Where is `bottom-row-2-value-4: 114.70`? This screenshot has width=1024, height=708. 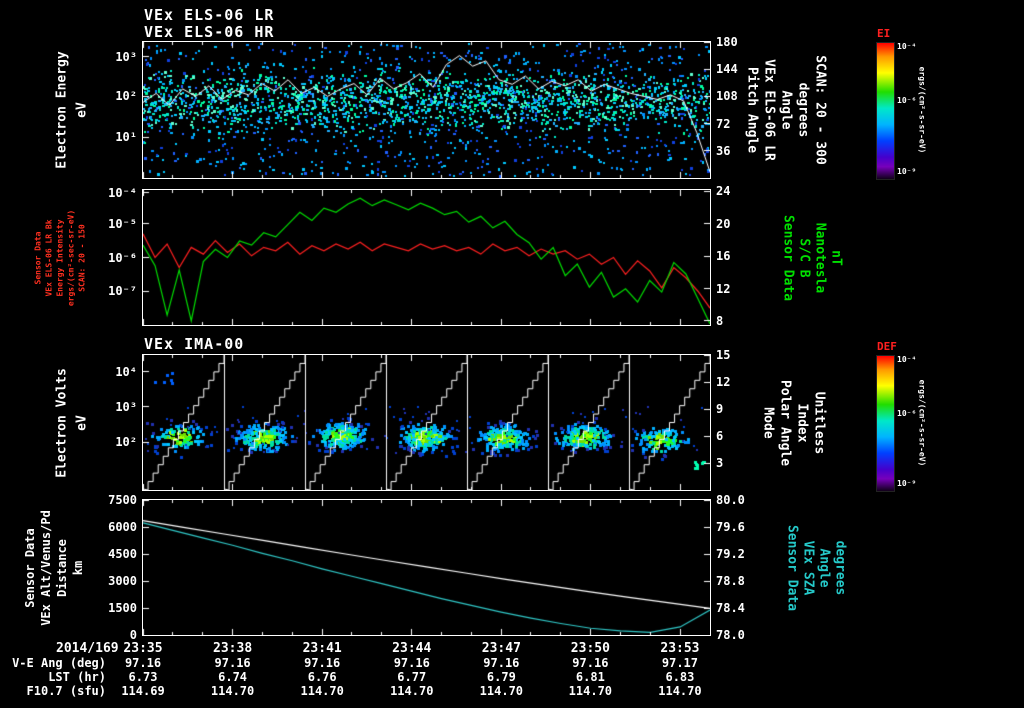 bottom-row-2-value-4: 114.70 is located at coordinates (501, 691).